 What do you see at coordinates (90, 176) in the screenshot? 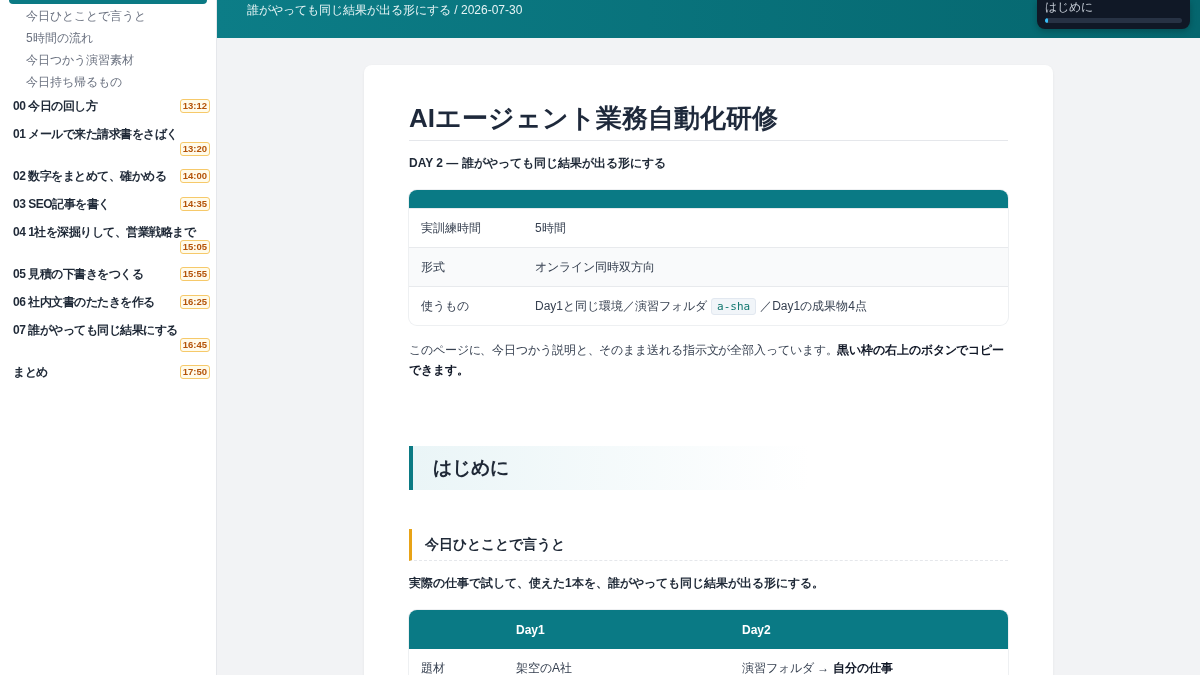
I see `nav-link: 02 数字をまとめて、確かめる` at bounding box center [90, 176].